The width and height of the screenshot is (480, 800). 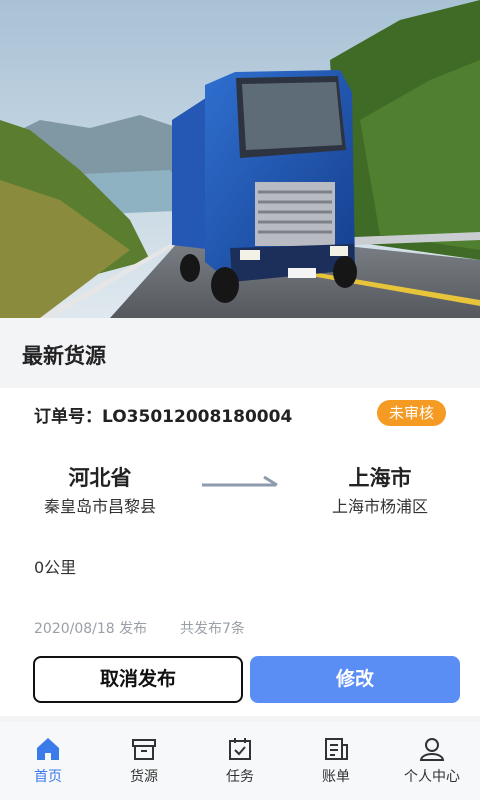 I want to click on user-icon, so click(x=432, y=749).